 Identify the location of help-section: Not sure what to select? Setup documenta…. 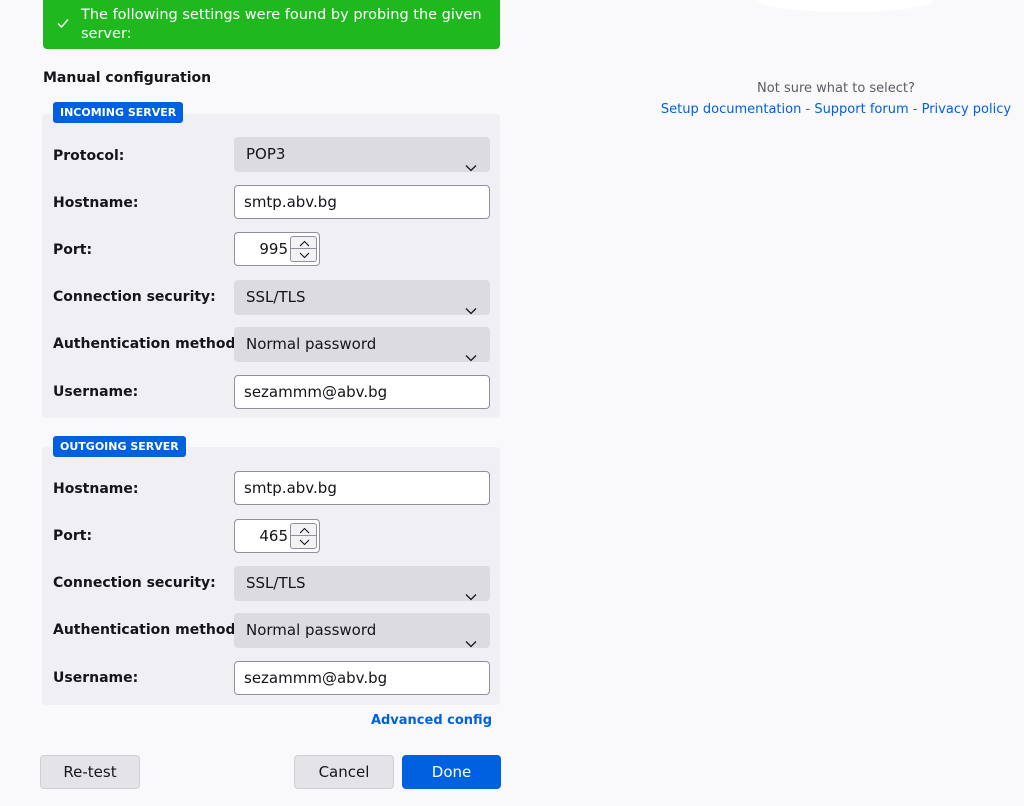
(836, 99).